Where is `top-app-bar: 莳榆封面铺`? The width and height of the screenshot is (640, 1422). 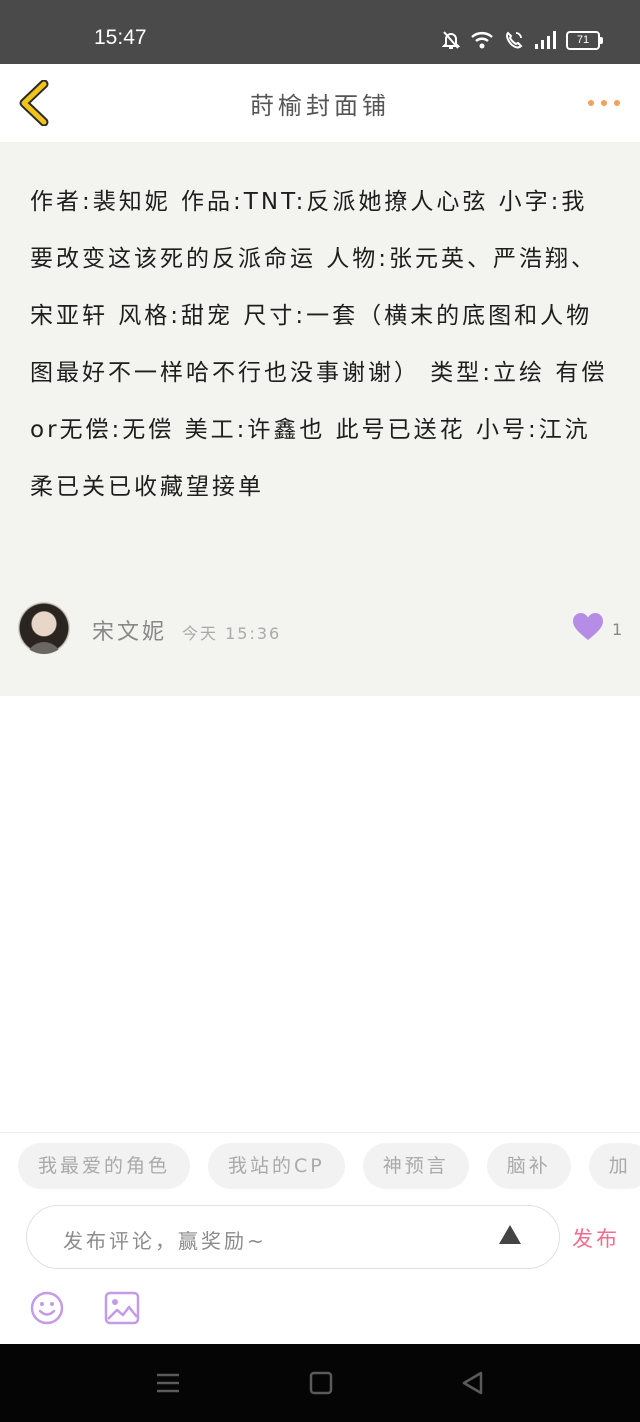 top-app-bar: 莳榆封面铺 is located at coordinates (320, 103).